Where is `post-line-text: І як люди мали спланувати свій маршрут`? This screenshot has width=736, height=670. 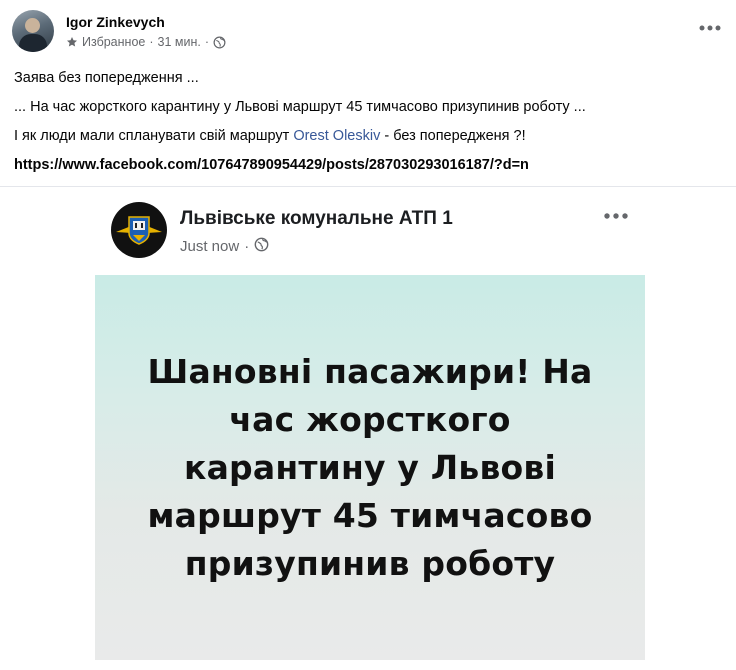
post-line-text: І як люди мали спланувати свій маршрут is located at coordinates (154, 136).